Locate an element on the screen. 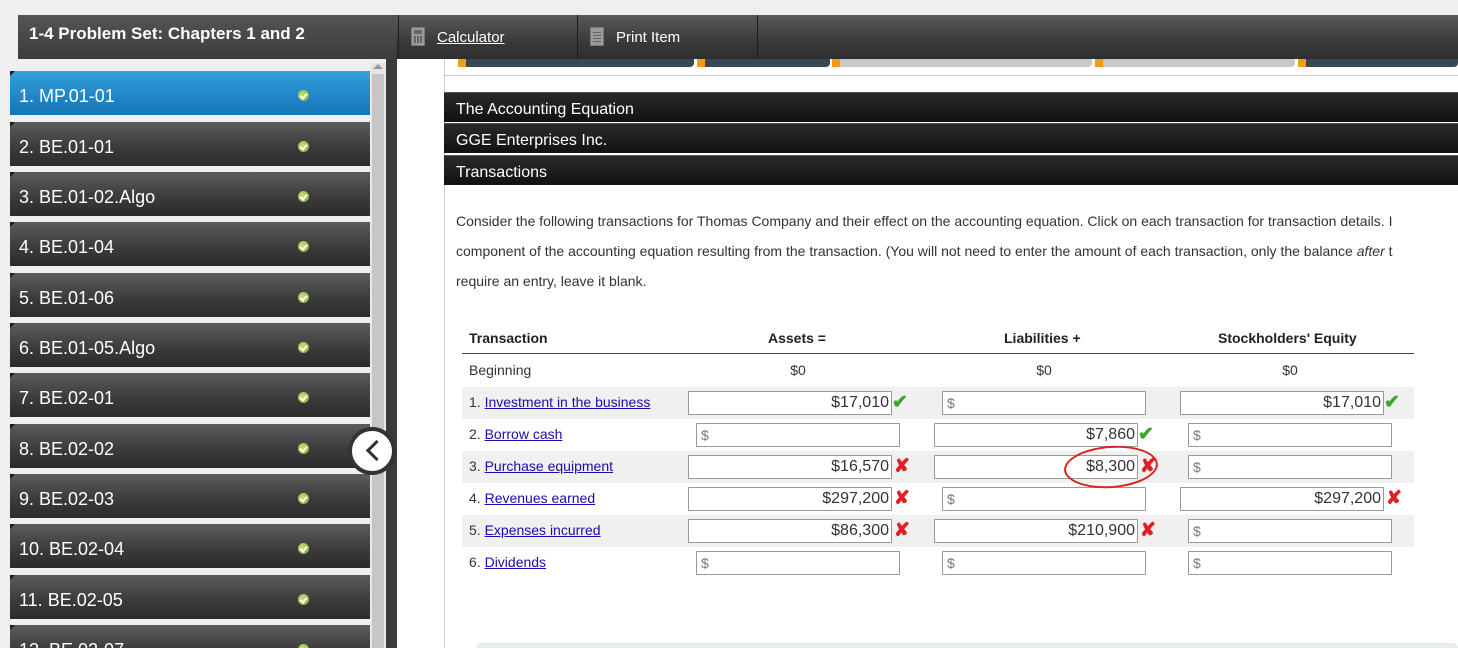 The width and height of the screenshot is (1458, 648). calculator-button: Calculator is located at coordinates (488, 37).